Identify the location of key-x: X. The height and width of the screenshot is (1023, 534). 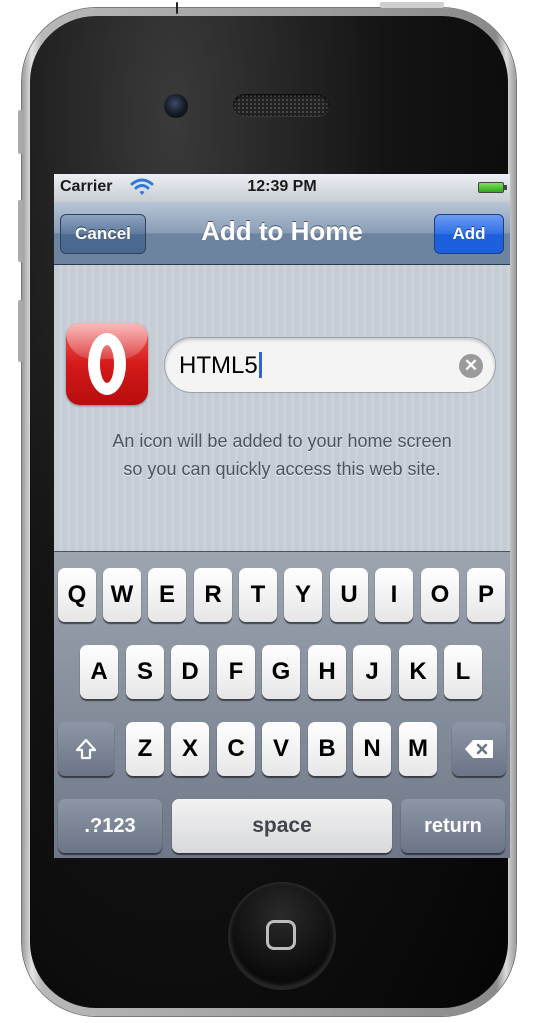
(190, 749).